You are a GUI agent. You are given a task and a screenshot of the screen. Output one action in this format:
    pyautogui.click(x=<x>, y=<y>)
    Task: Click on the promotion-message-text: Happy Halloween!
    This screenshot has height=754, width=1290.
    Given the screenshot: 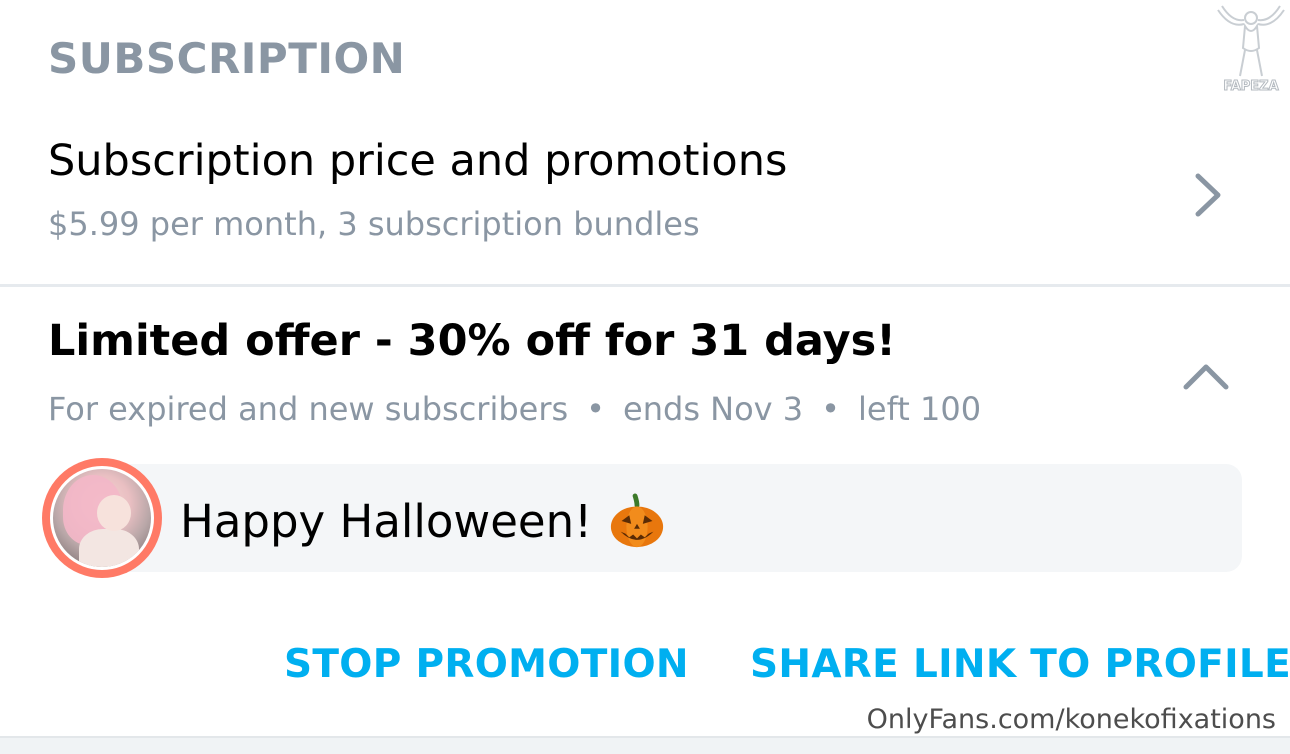 What is the action you would take?
    pyautogui.click(x=386, y=521)
    